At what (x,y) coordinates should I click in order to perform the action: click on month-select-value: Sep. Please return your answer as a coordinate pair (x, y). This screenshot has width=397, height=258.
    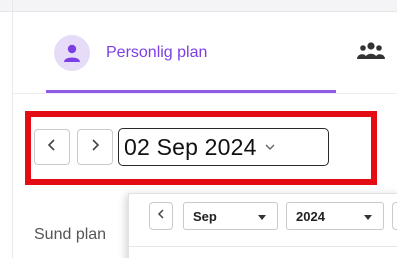
    Looking at the image, I should click on (205, 216).